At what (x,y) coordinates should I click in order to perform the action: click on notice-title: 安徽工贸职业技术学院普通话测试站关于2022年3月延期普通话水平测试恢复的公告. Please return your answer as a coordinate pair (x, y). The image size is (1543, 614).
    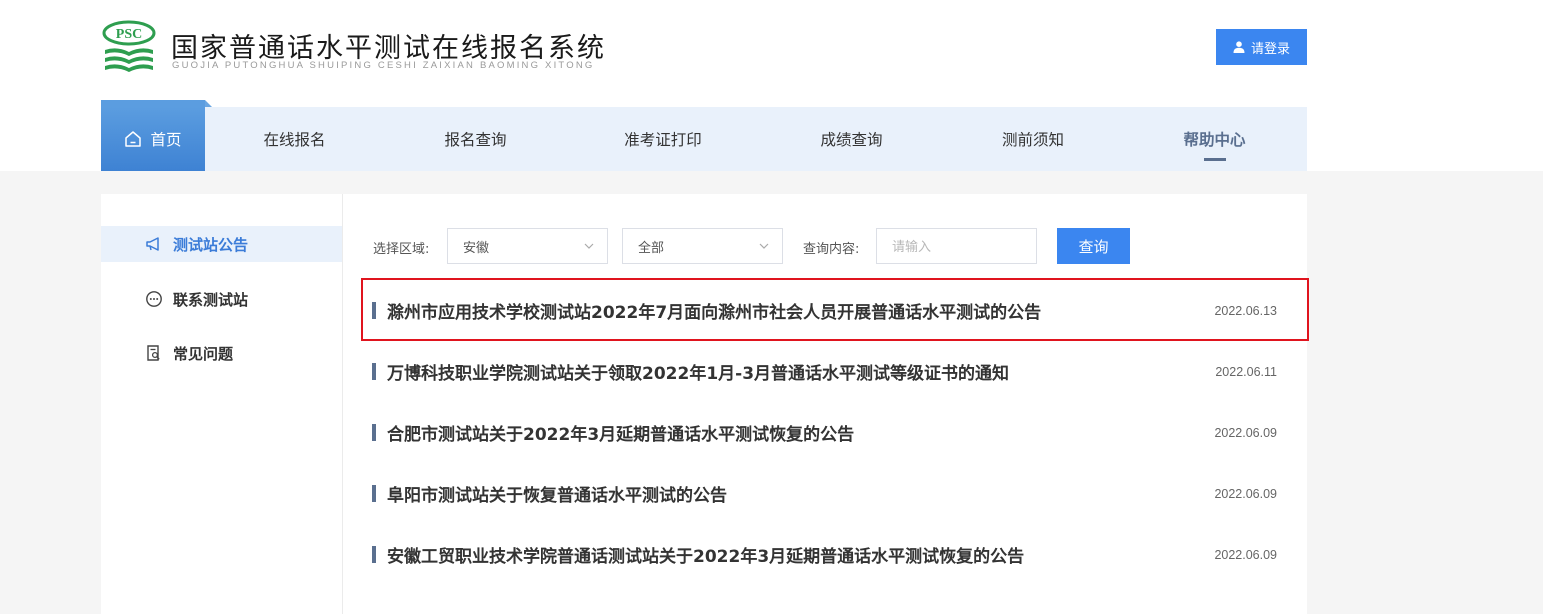
    Looking at the image, I should click on (706, 557).